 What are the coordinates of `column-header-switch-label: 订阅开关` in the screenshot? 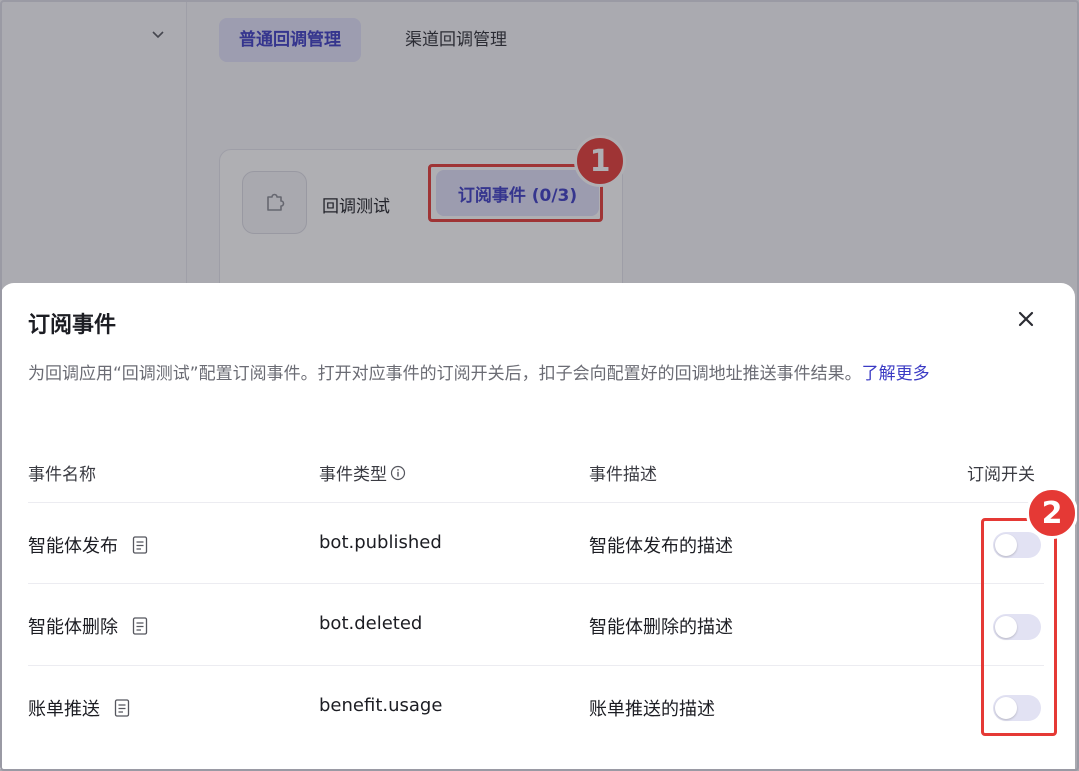 It's located at (1001, 475).